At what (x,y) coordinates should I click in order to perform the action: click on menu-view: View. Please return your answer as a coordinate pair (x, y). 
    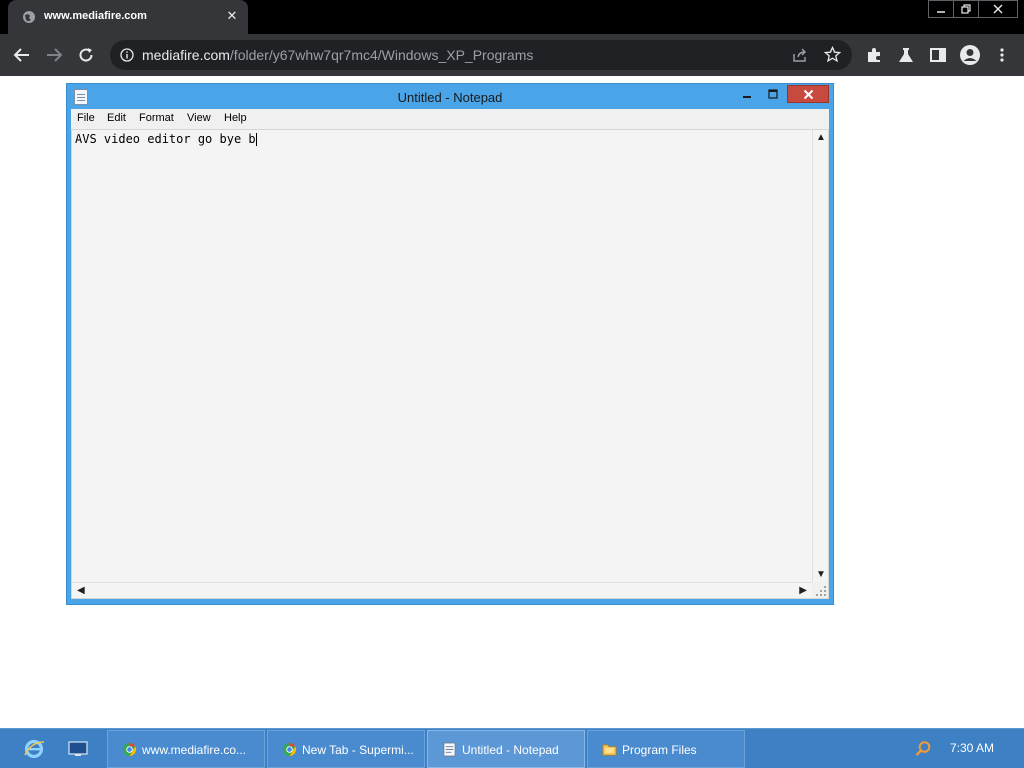
    Looking at the image, I should click on (199, 118).